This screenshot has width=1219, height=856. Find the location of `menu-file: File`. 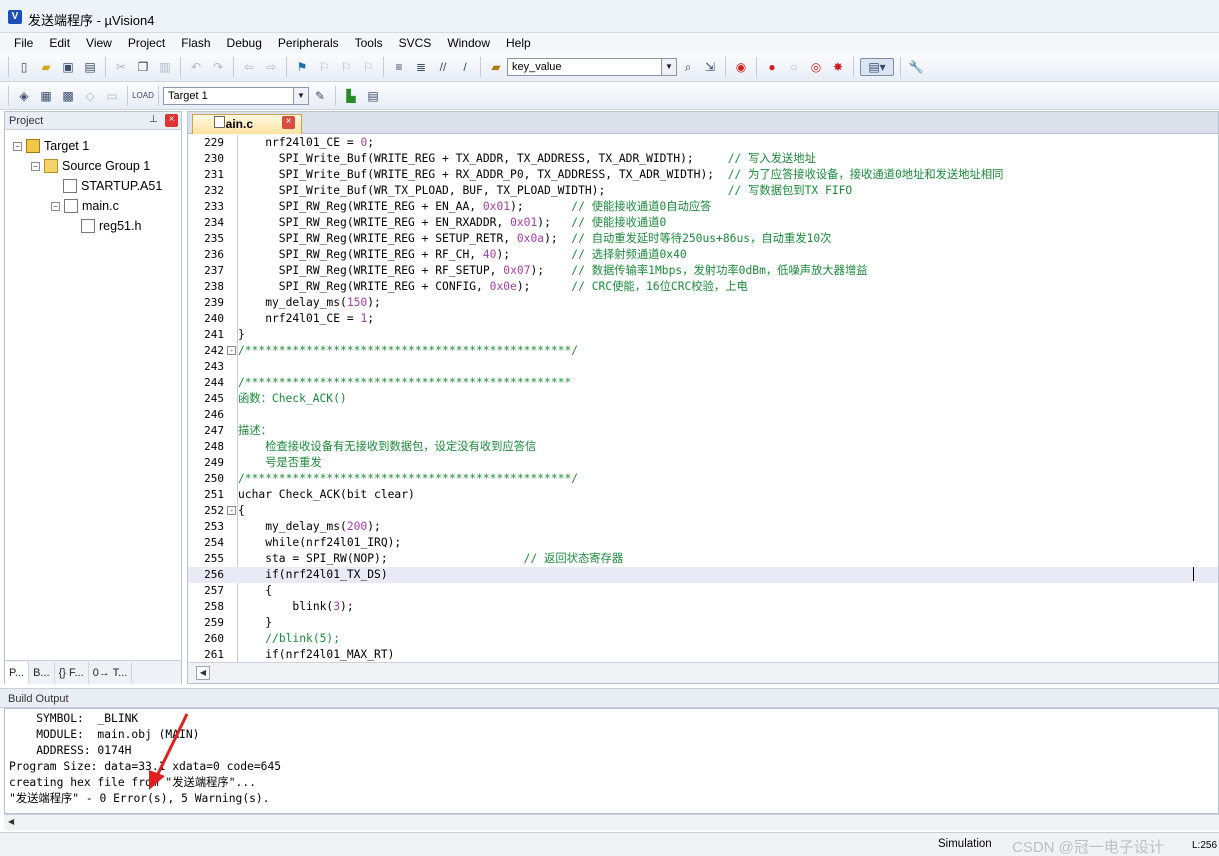

menu-file: File is located at coordinates (23, 43).